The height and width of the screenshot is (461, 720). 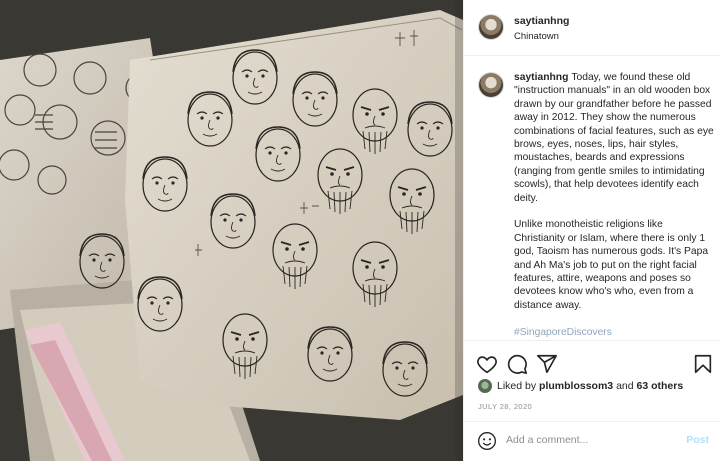 What do you see at coordinates (563, 332) in the screenshot?
I see `caption-hashtag: #SingaporeDiscovers` at bounding box center [563, 332].